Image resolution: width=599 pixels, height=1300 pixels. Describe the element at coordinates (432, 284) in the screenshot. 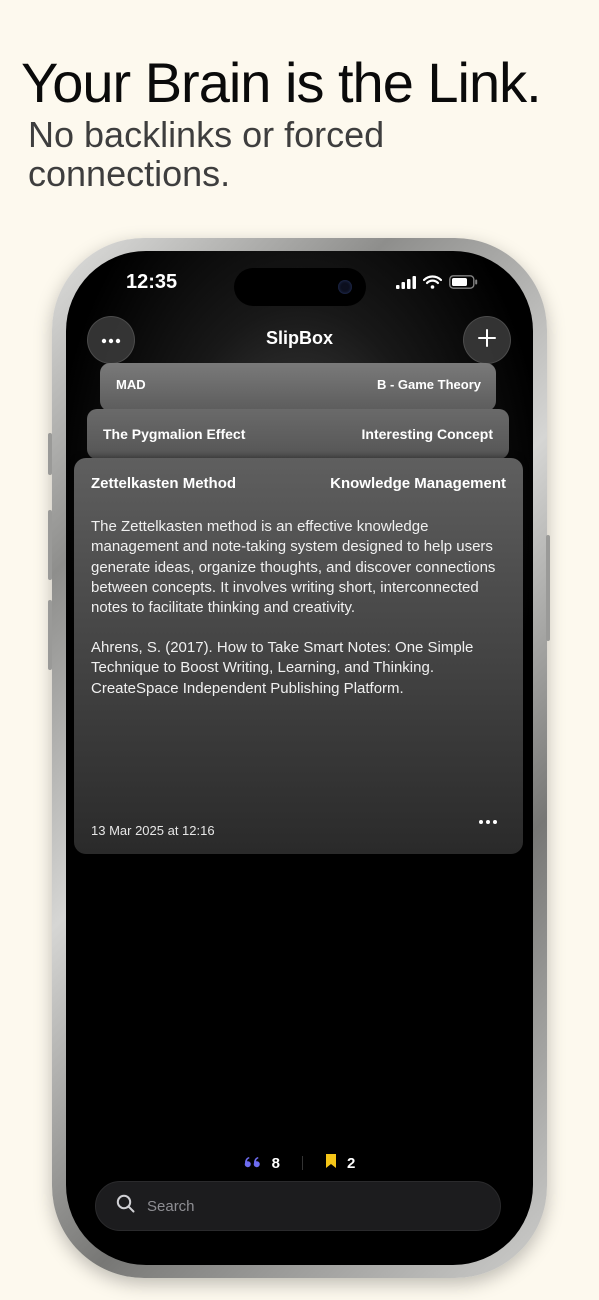

I see `wifi-icon` at that location.